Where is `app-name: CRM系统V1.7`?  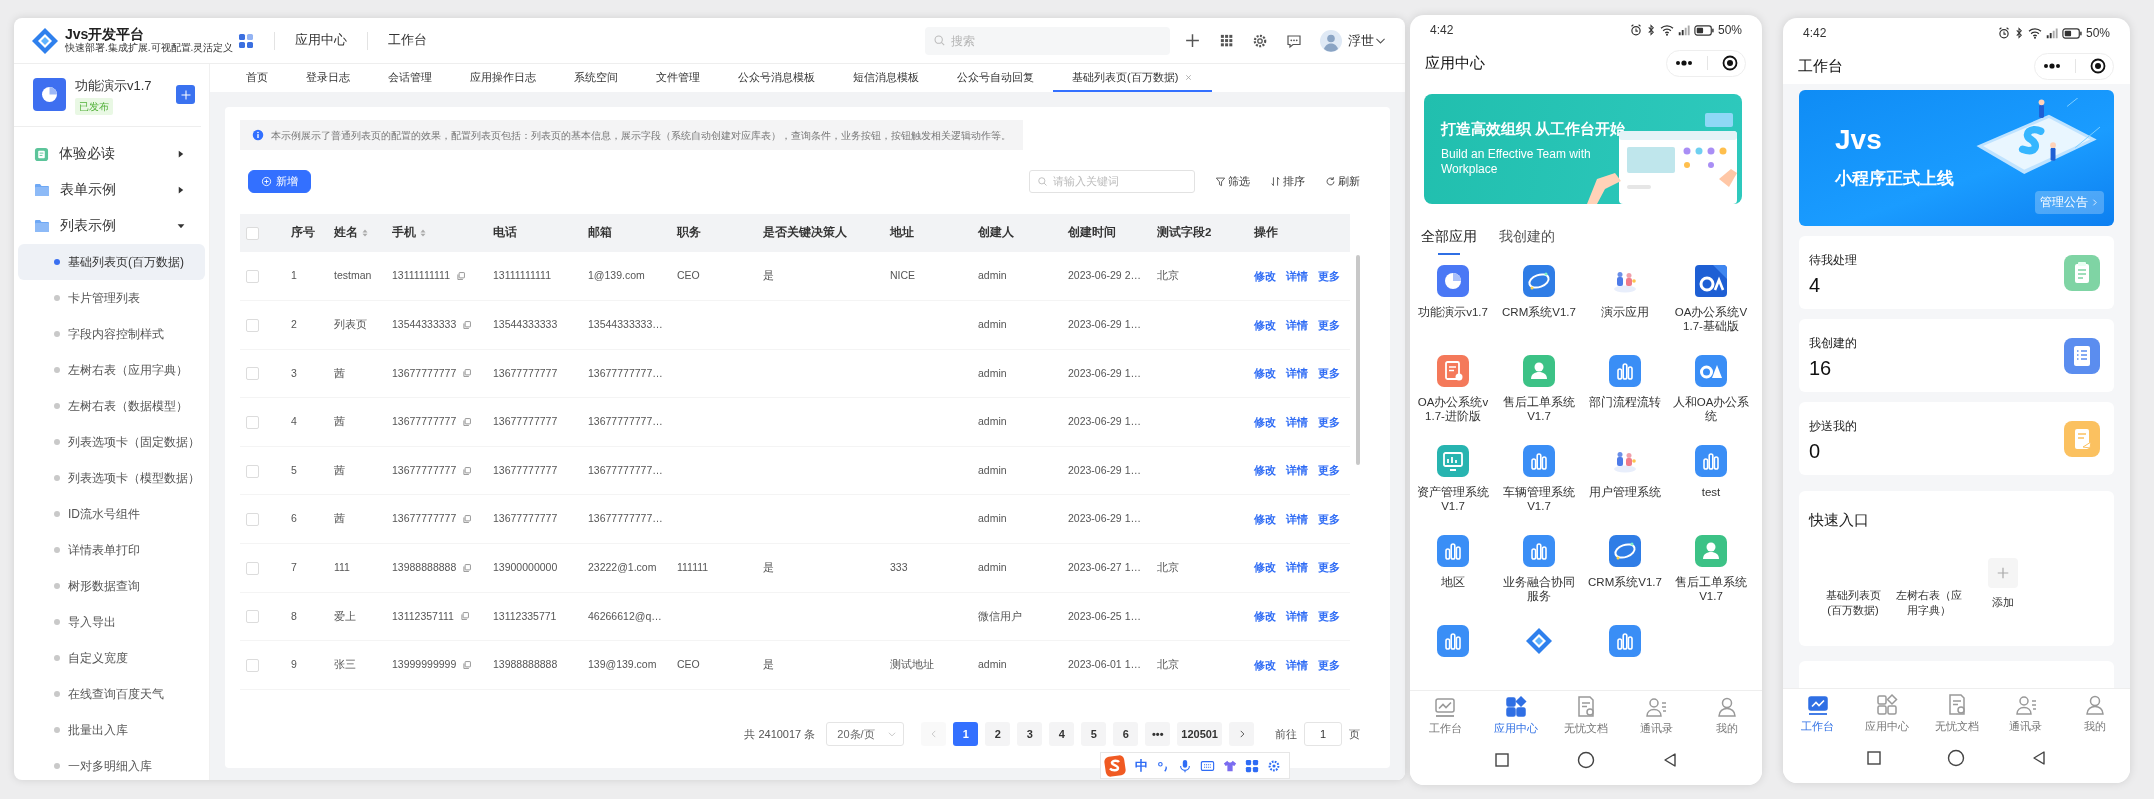 app-name: CRM系统V1.7 is located at coordinates (1625, 582).